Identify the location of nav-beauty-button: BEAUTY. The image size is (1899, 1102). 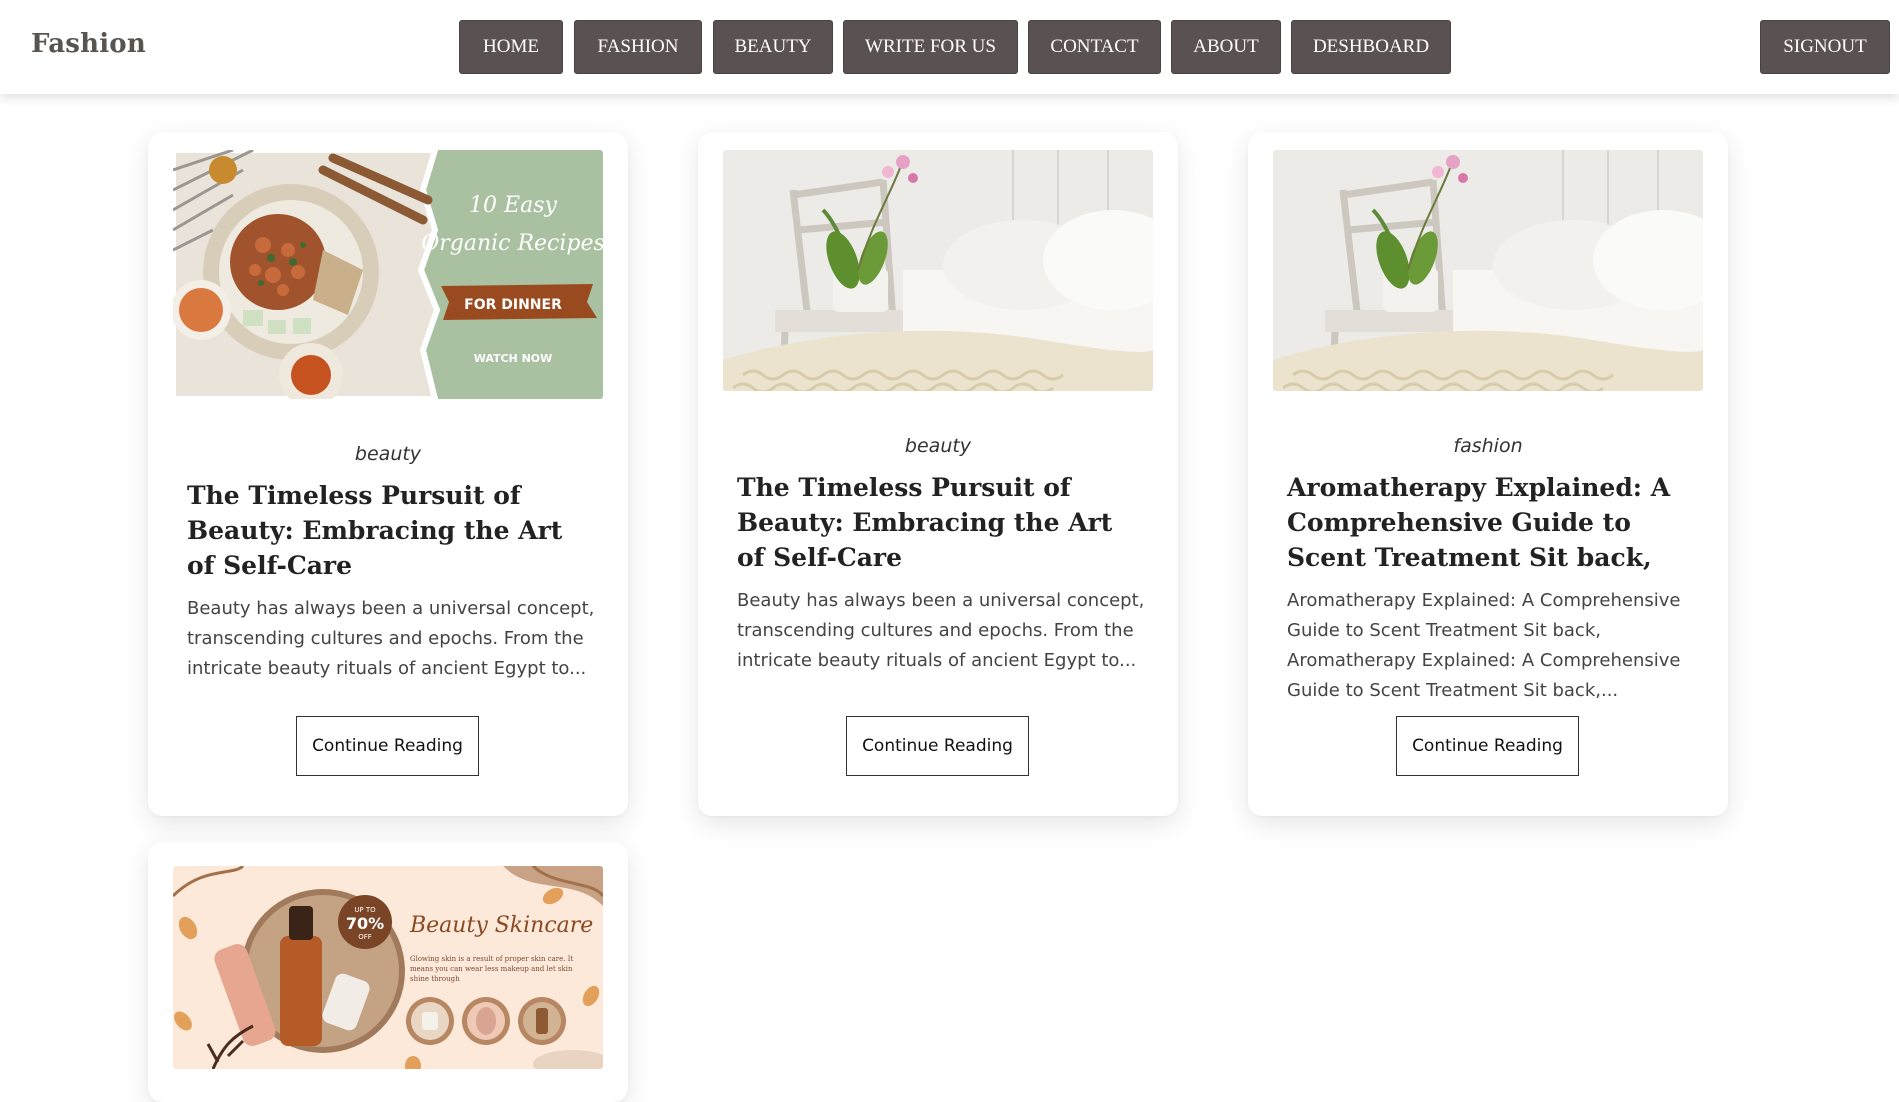
(773, 47).